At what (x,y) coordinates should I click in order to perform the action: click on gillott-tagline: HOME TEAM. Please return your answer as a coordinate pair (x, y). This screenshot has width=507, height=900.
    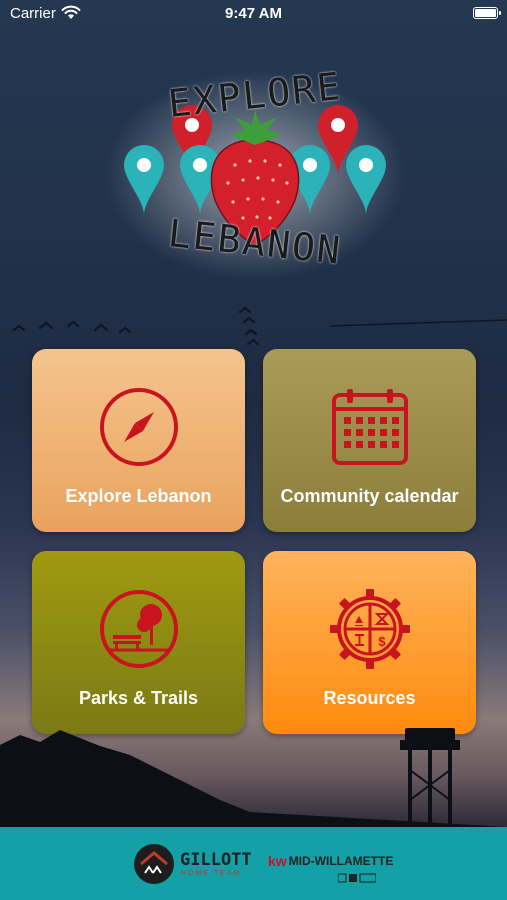
    Looking at the image, I should click on (211, 873).